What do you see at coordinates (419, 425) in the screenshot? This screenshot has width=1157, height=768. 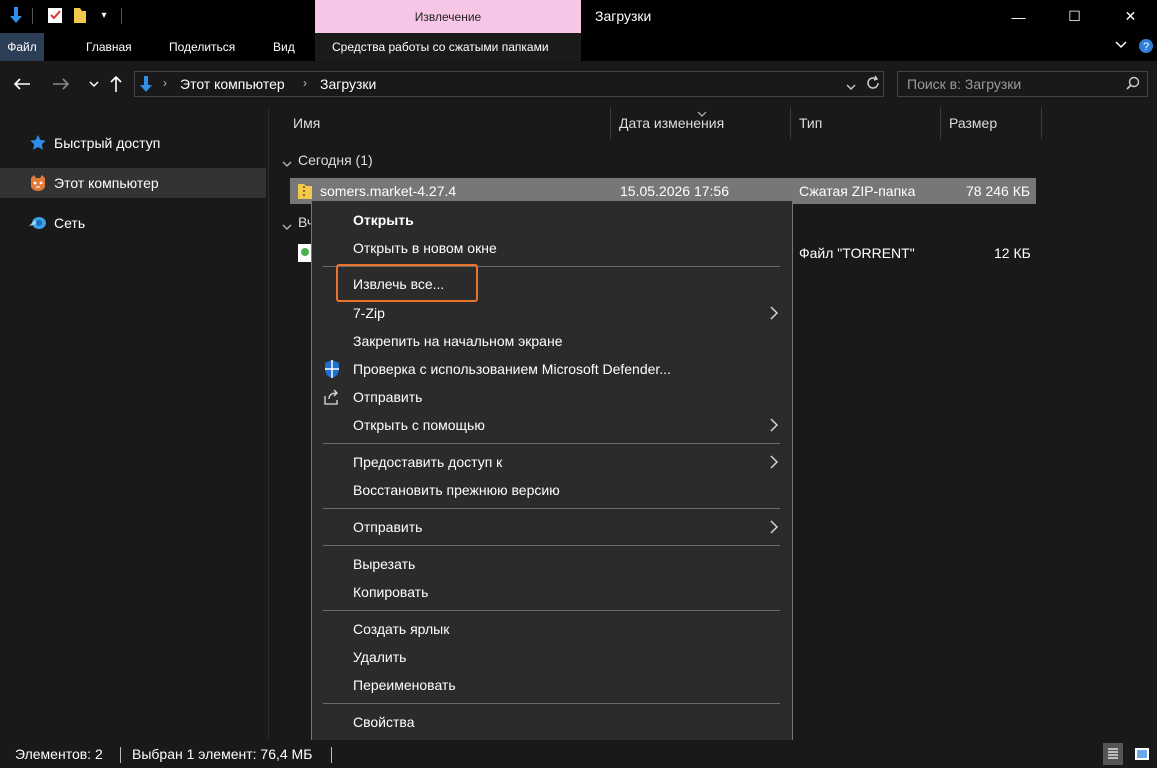 I see `menu-item-open-with: Открыть с помощью` at bounding box center [419, 425].